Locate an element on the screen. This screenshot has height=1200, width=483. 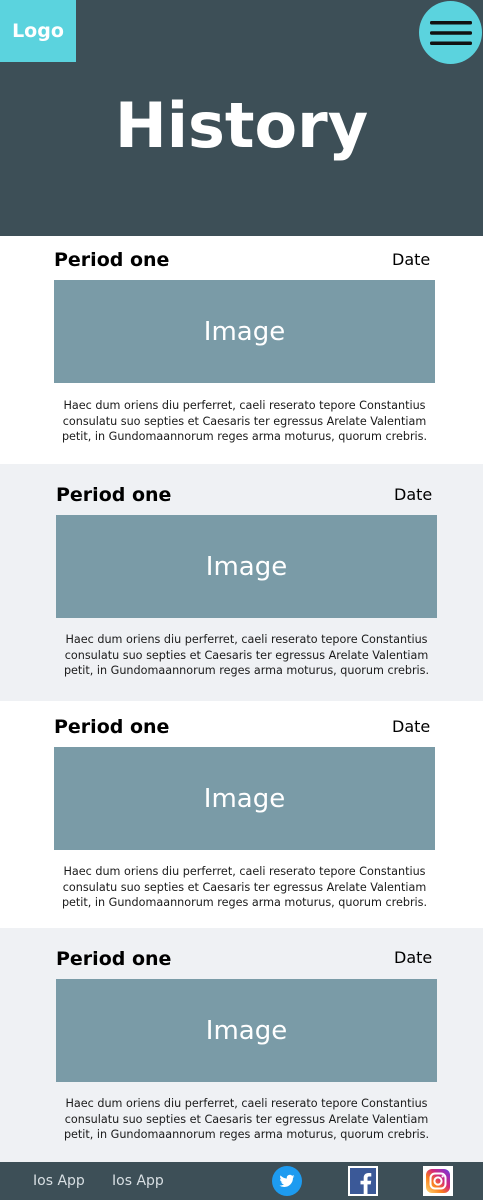
footer: Ios App Ios App is located at coordinates (241, 1181).